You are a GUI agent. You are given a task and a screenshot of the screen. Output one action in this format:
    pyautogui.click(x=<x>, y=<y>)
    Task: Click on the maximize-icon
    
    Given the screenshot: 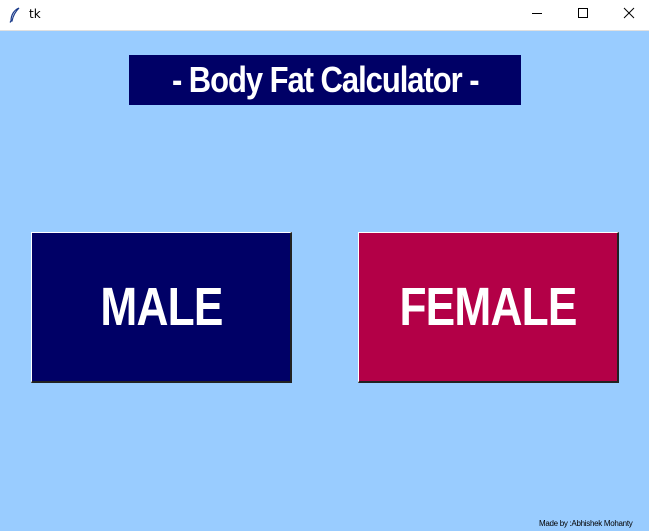 What is the action you would take?
    pyautogui.click(x=583, y=15)
    